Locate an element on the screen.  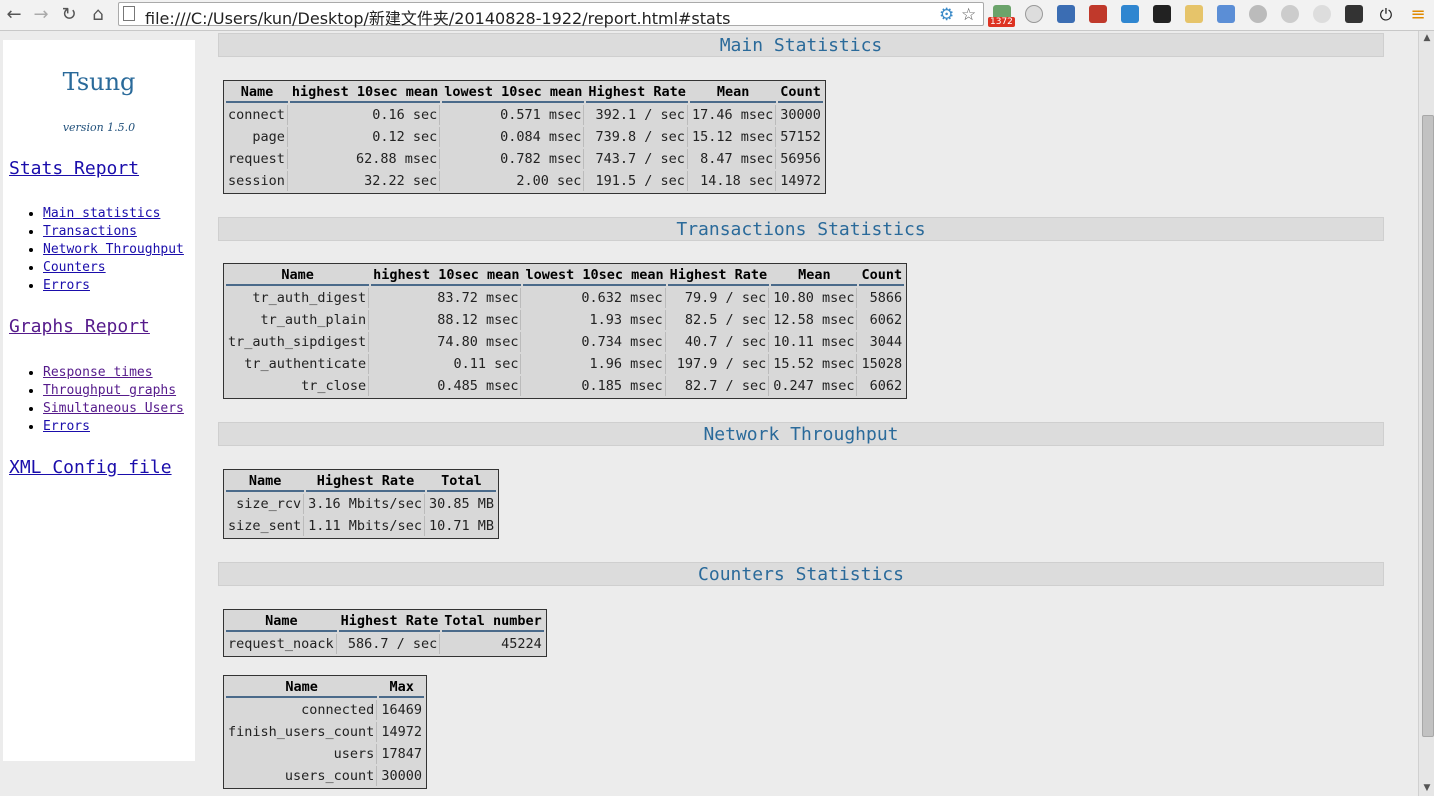
column-header: highest 10sec mean is located at coordinates (365, 93).